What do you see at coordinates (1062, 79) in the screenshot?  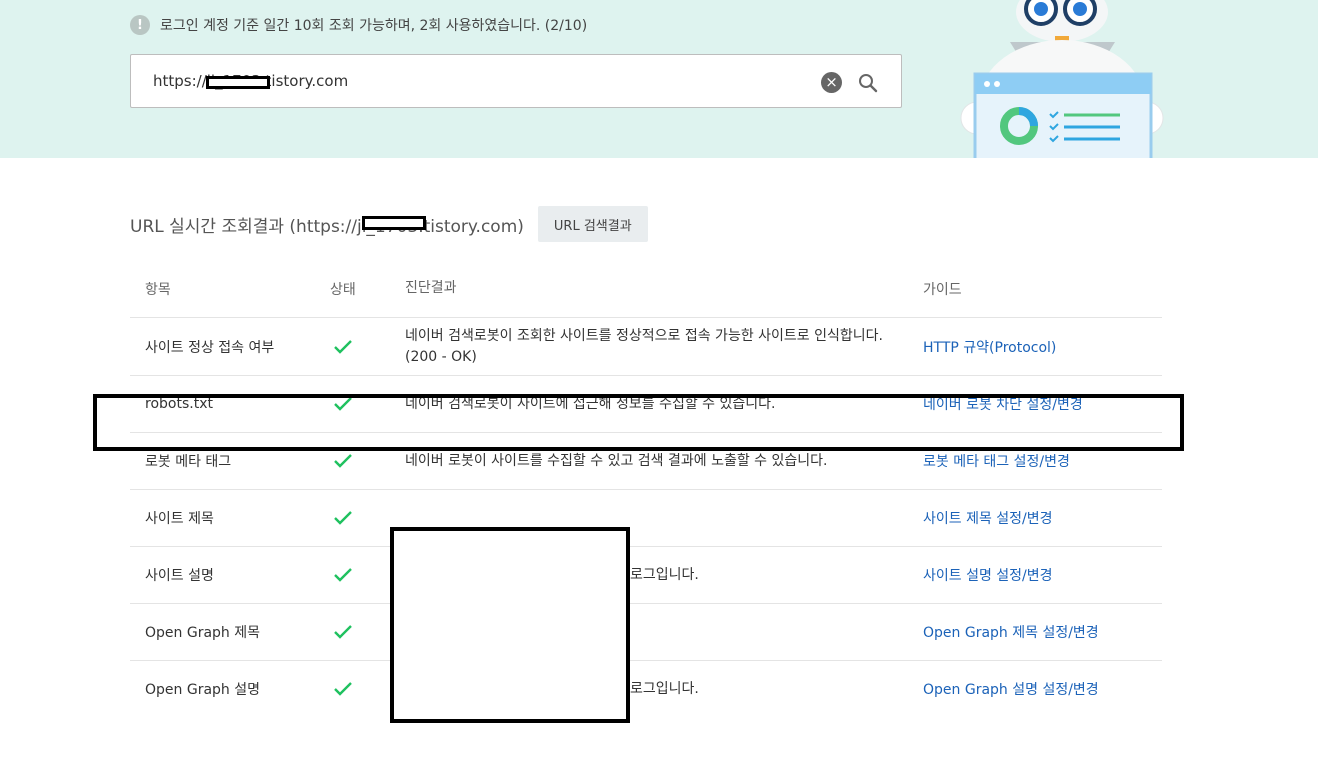 I see `robot-mascot-illustration` at bounding box center [1062, 79].